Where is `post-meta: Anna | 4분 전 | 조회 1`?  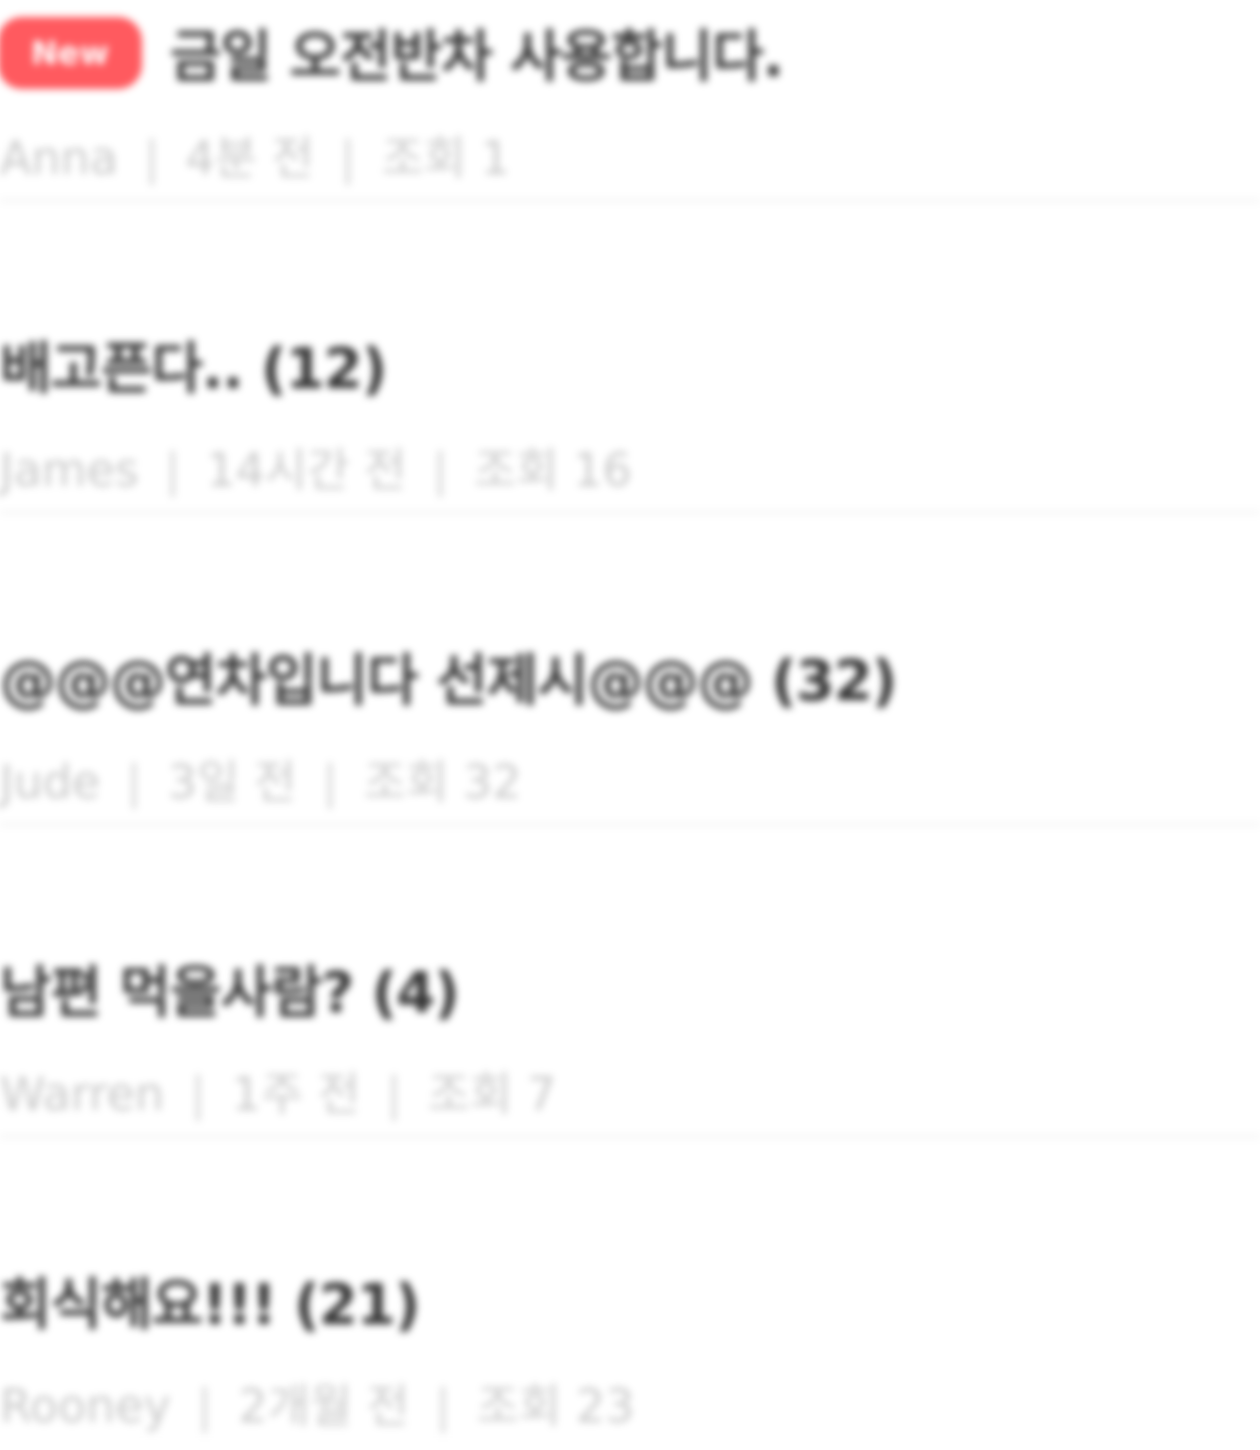
post-meta: Anna | 4분 전 | 조회 1 is located at coordinates (255, 155).